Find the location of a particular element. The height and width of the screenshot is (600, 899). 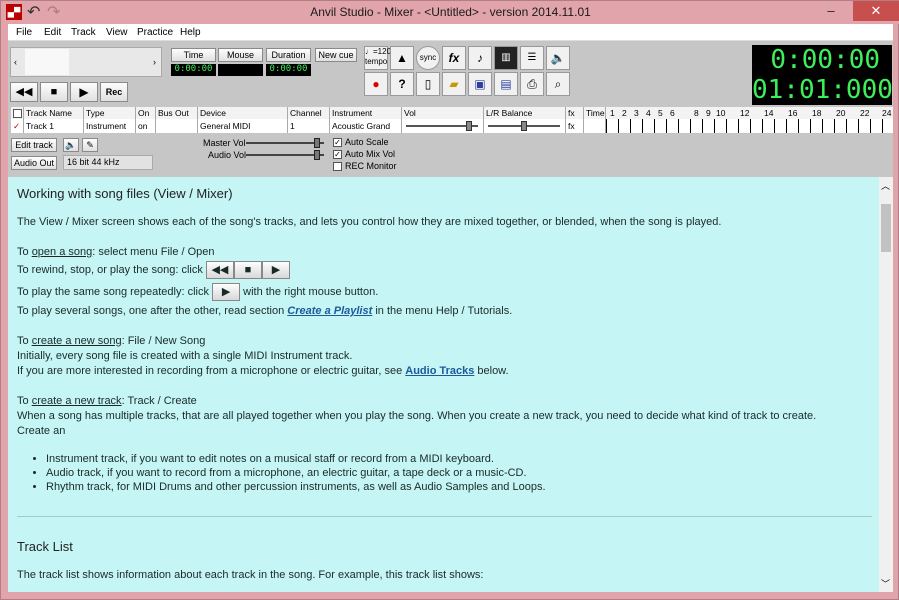

menu-file: File is located at coordinates (24, 32).